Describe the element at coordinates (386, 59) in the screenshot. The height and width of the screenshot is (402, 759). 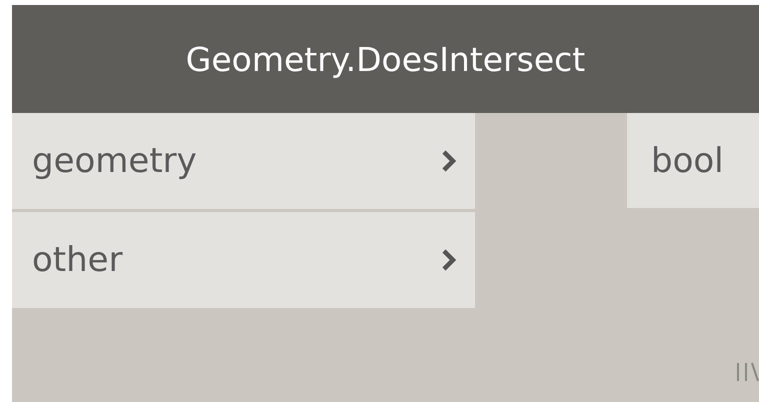
I see `node-title: Geometry.DoesIntersect` at that location.